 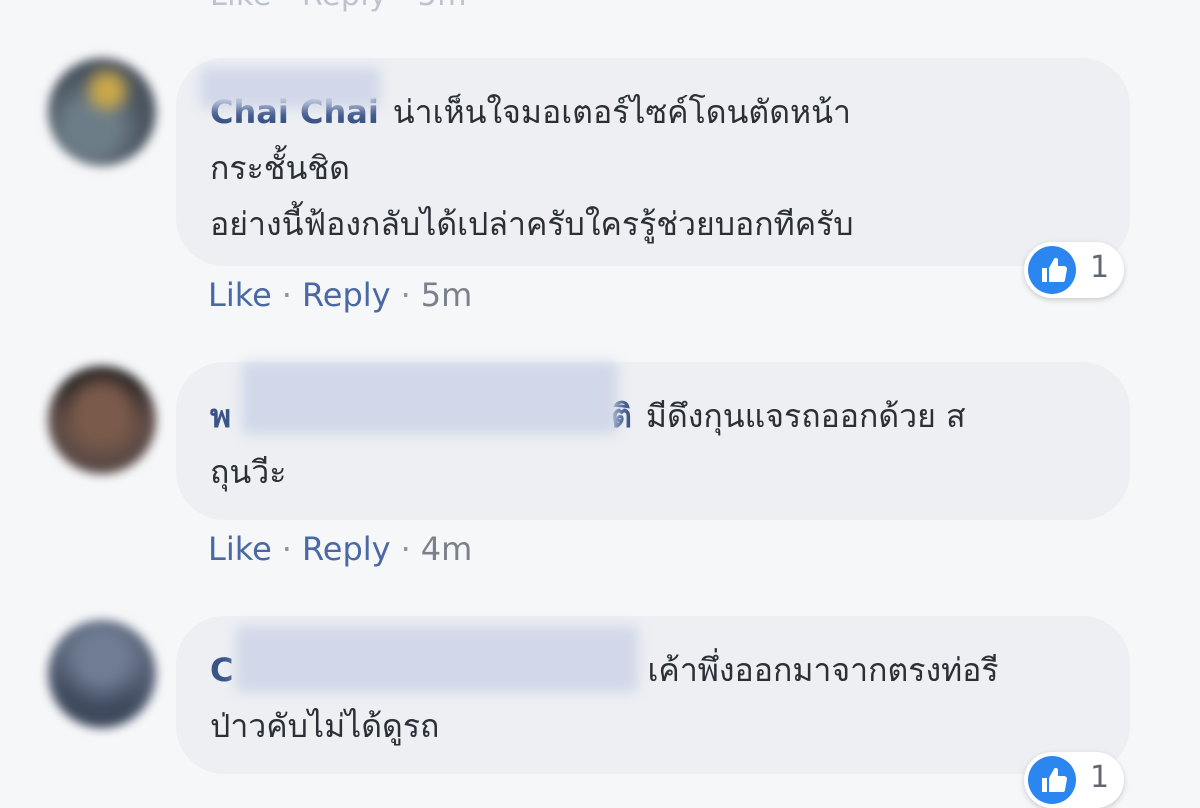 What do you see at coordinates (325, 726) in the screenshot?
I see `comment-text-line: ป่าวคับไม่ได้ดูรถ` at bounding box center [325, 726].